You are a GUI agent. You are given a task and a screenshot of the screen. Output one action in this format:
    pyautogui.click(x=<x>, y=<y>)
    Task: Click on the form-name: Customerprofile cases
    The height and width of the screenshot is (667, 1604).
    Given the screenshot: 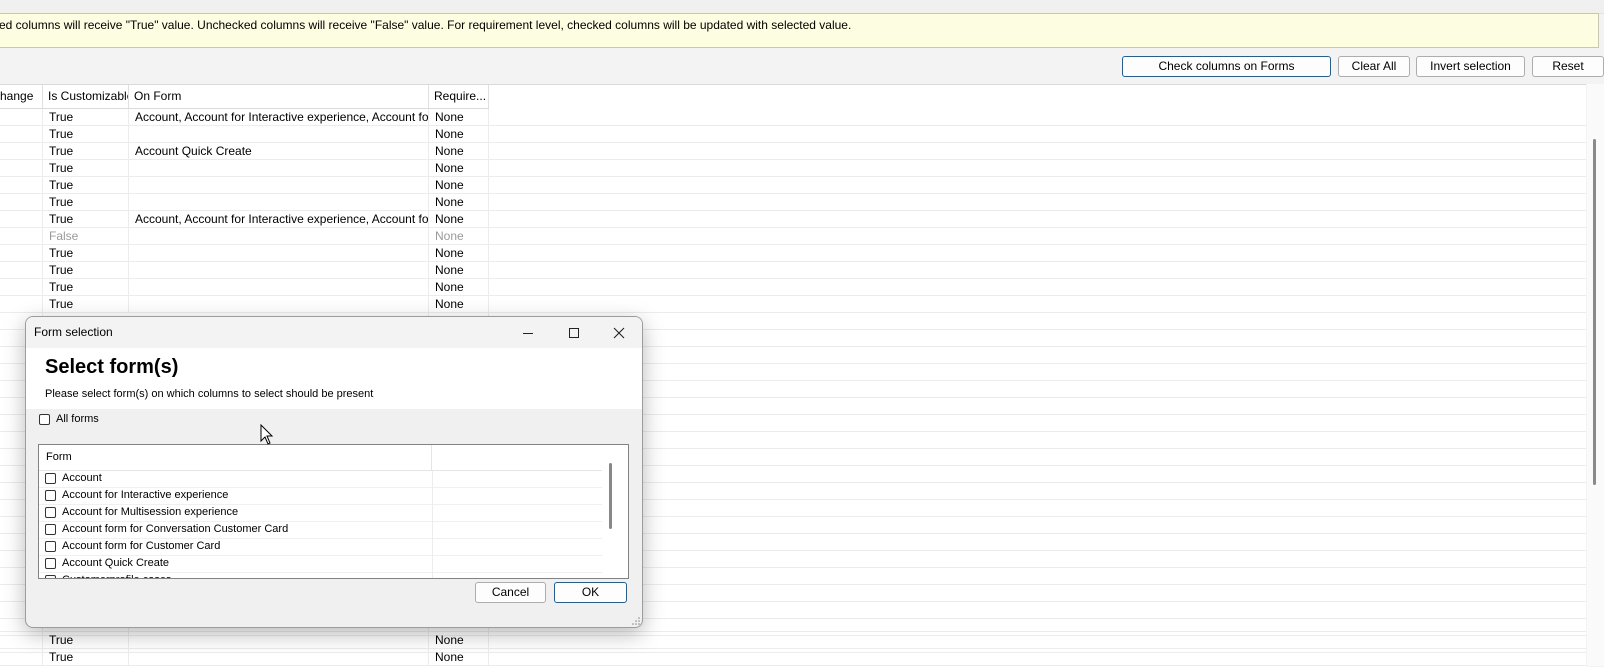 What is the action you would take?
    pyautogui.click(x=116, y=576)
    